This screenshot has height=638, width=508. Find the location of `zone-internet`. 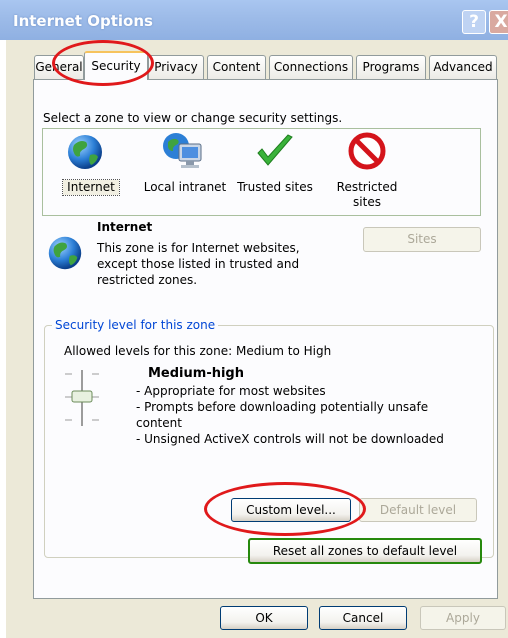

zone-internet is located at coordinates (85, 152).